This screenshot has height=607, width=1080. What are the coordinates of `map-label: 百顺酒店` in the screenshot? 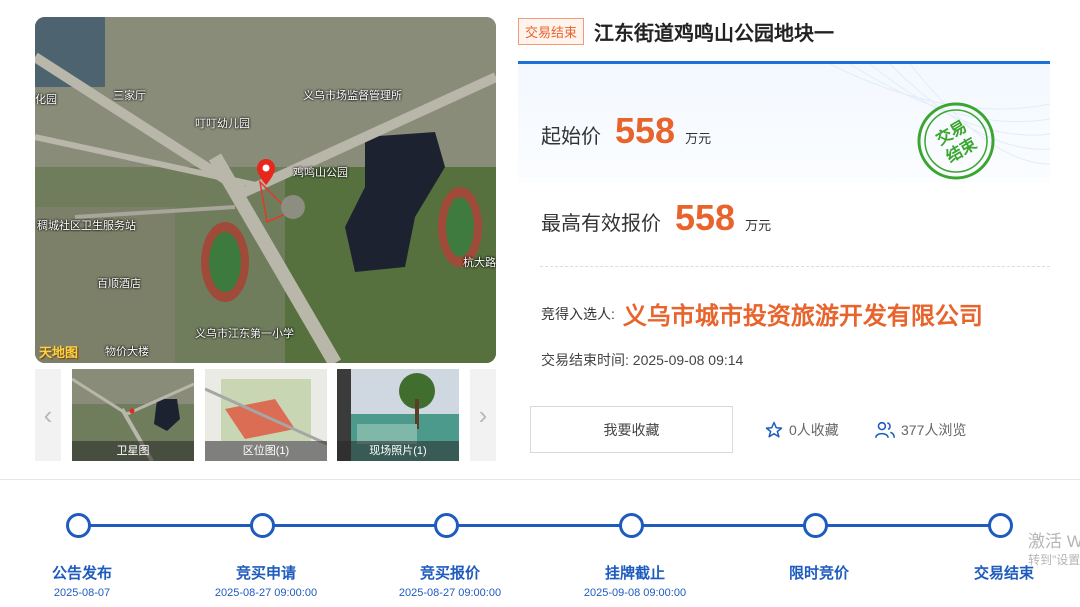 It's located at (119, 284).